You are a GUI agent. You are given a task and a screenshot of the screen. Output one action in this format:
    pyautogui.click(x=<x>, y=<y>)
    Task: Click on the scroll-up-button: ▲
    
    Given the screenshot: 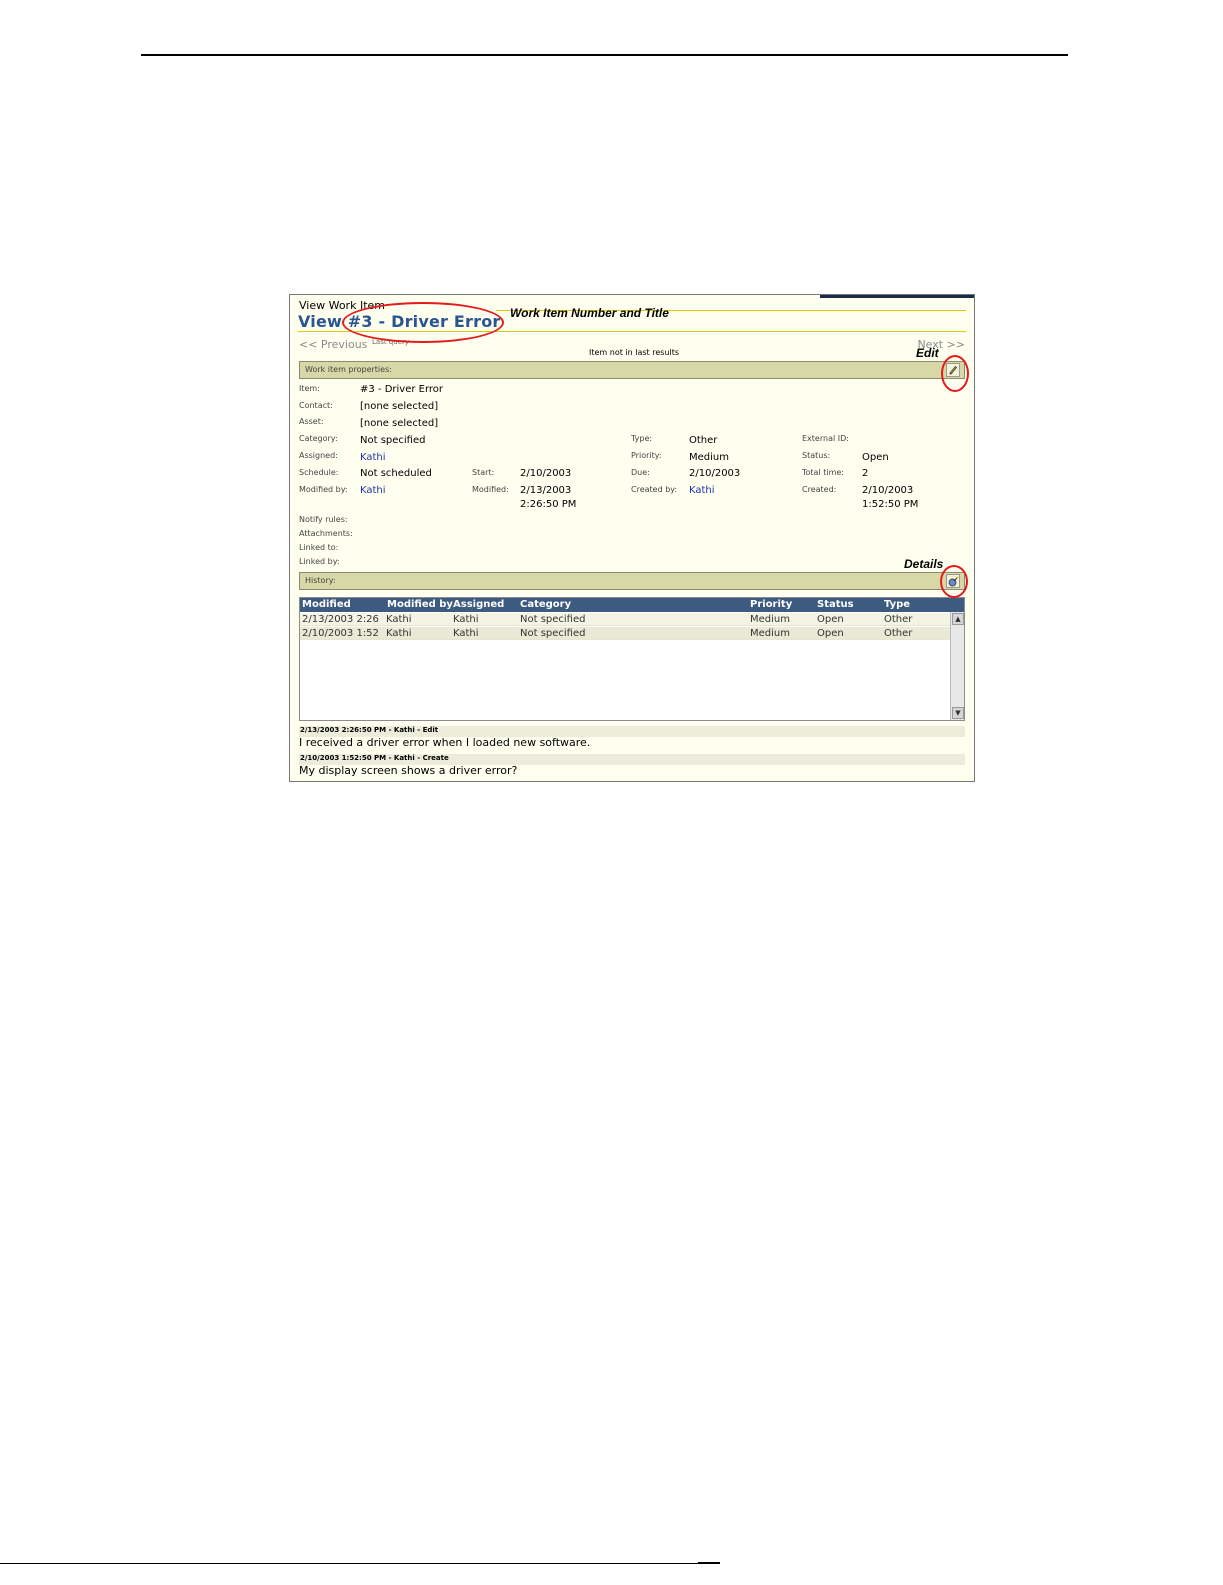 What is the action you would take?
    pyautogui.click(x=958, y=619)
    